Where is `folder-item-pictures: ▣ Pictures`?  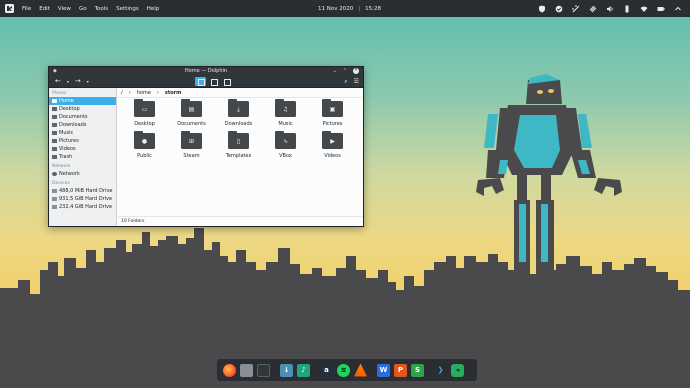 folder-item-pictures: ▣ Pictures is located at coordinates (332, 113).